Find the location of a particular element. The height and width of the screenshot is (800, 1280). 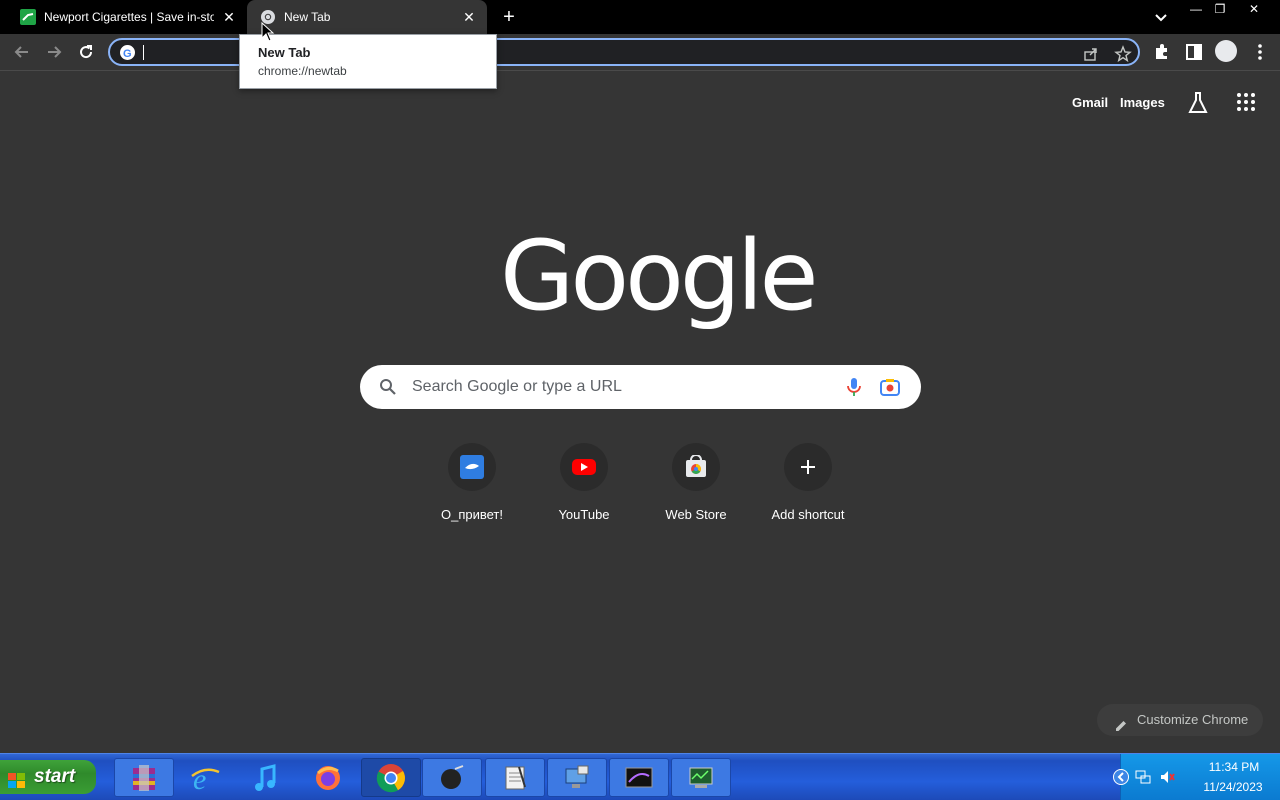

newport-favicon-icon is located at coordinates (28, 17).